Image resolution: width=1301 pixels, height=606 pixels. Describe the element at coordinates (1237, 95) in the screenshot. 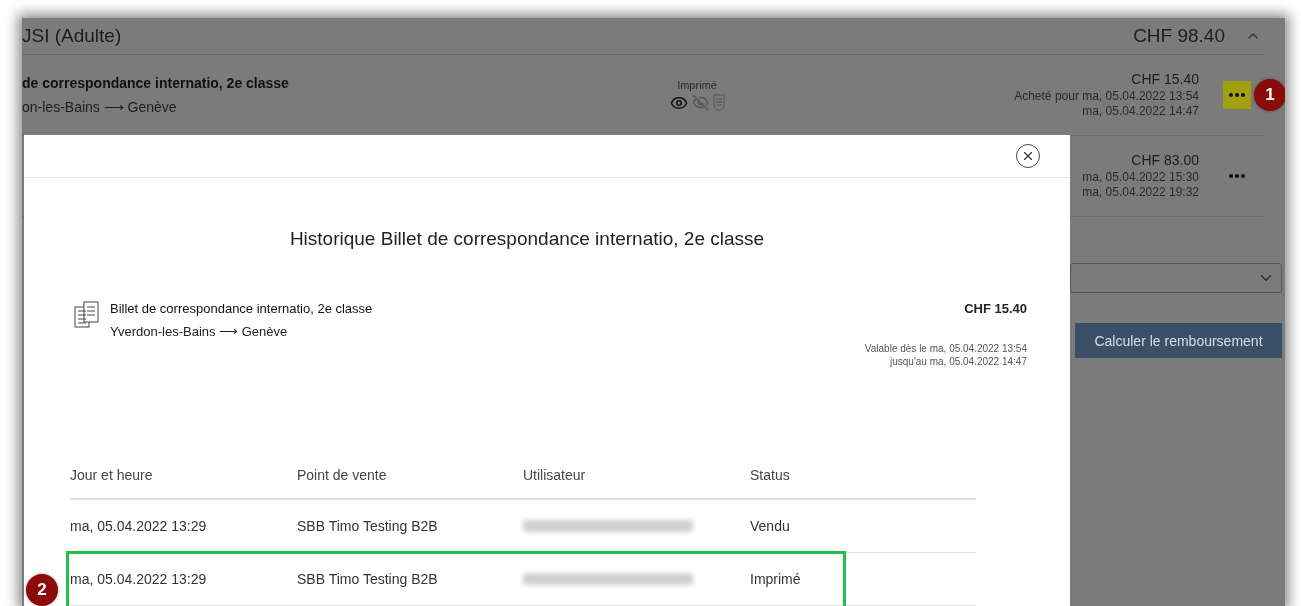

I see `more-button` at that location.